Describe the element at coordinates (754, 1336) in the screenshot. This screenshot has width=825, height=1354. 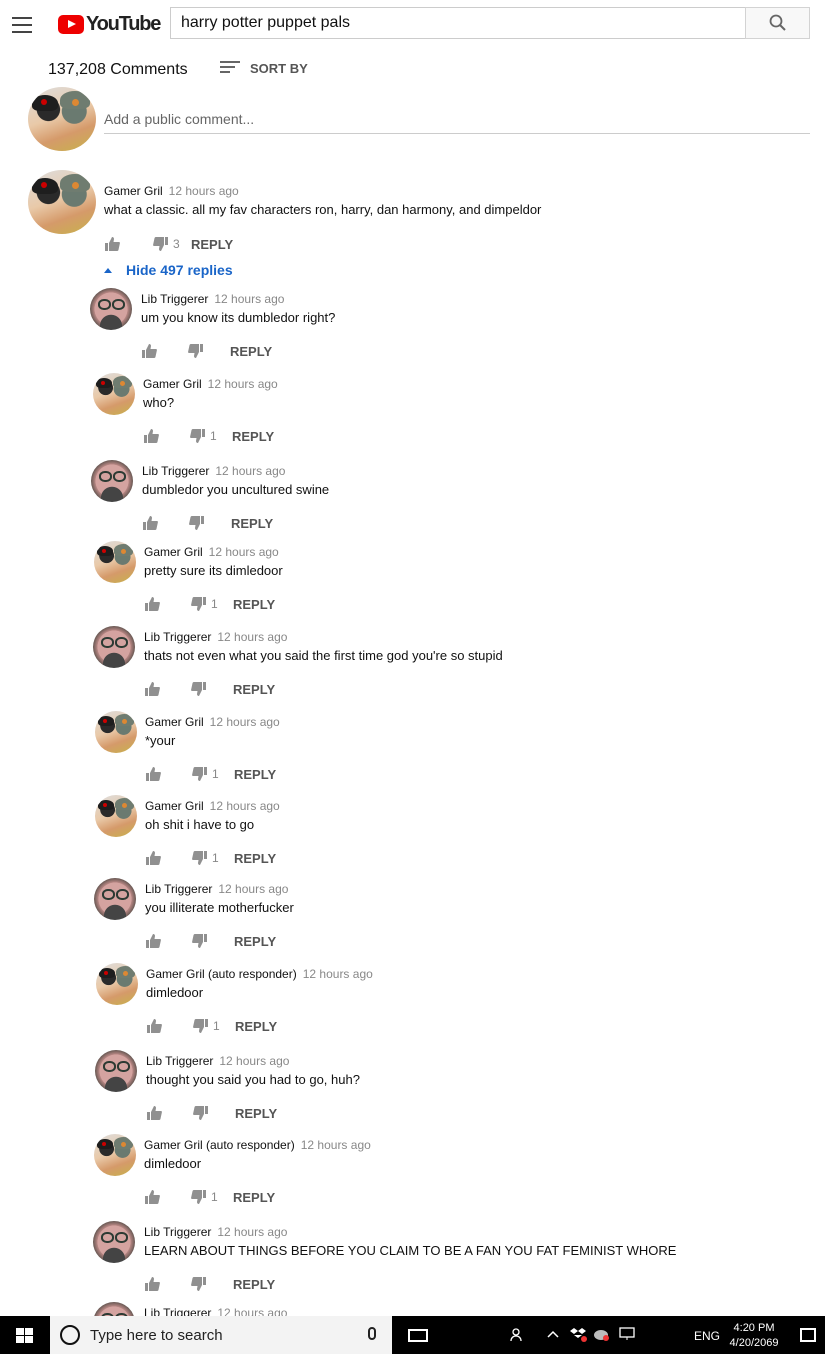
I see `clock: 4:20 PM 4/20/2069` at that location.